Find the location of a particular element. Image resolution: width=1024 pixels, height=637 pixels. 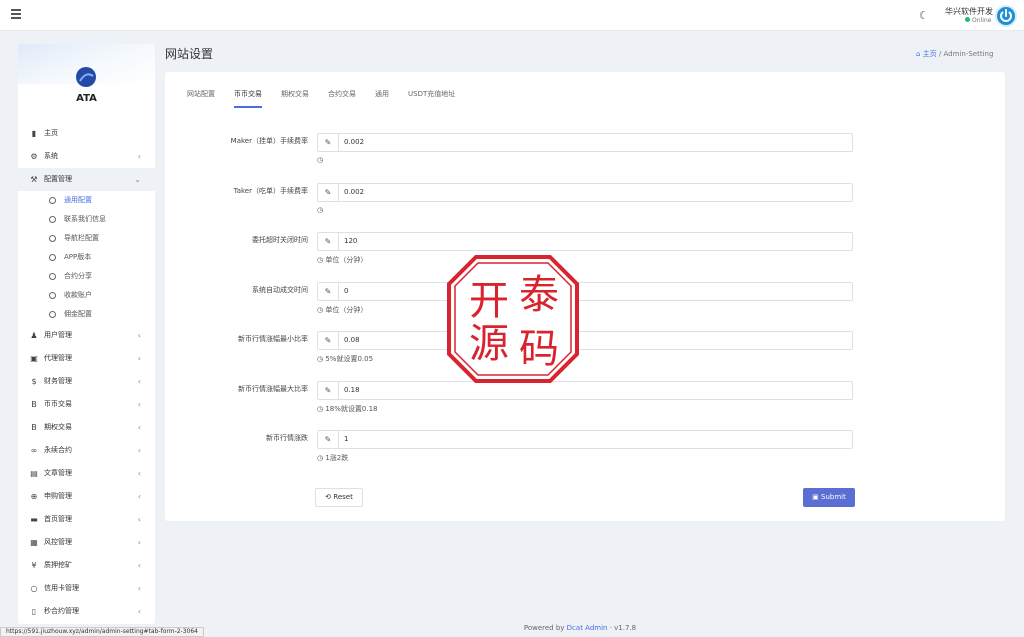

sidebar-subitem-label: 佣金配置 is located at coordinates (78, 314).